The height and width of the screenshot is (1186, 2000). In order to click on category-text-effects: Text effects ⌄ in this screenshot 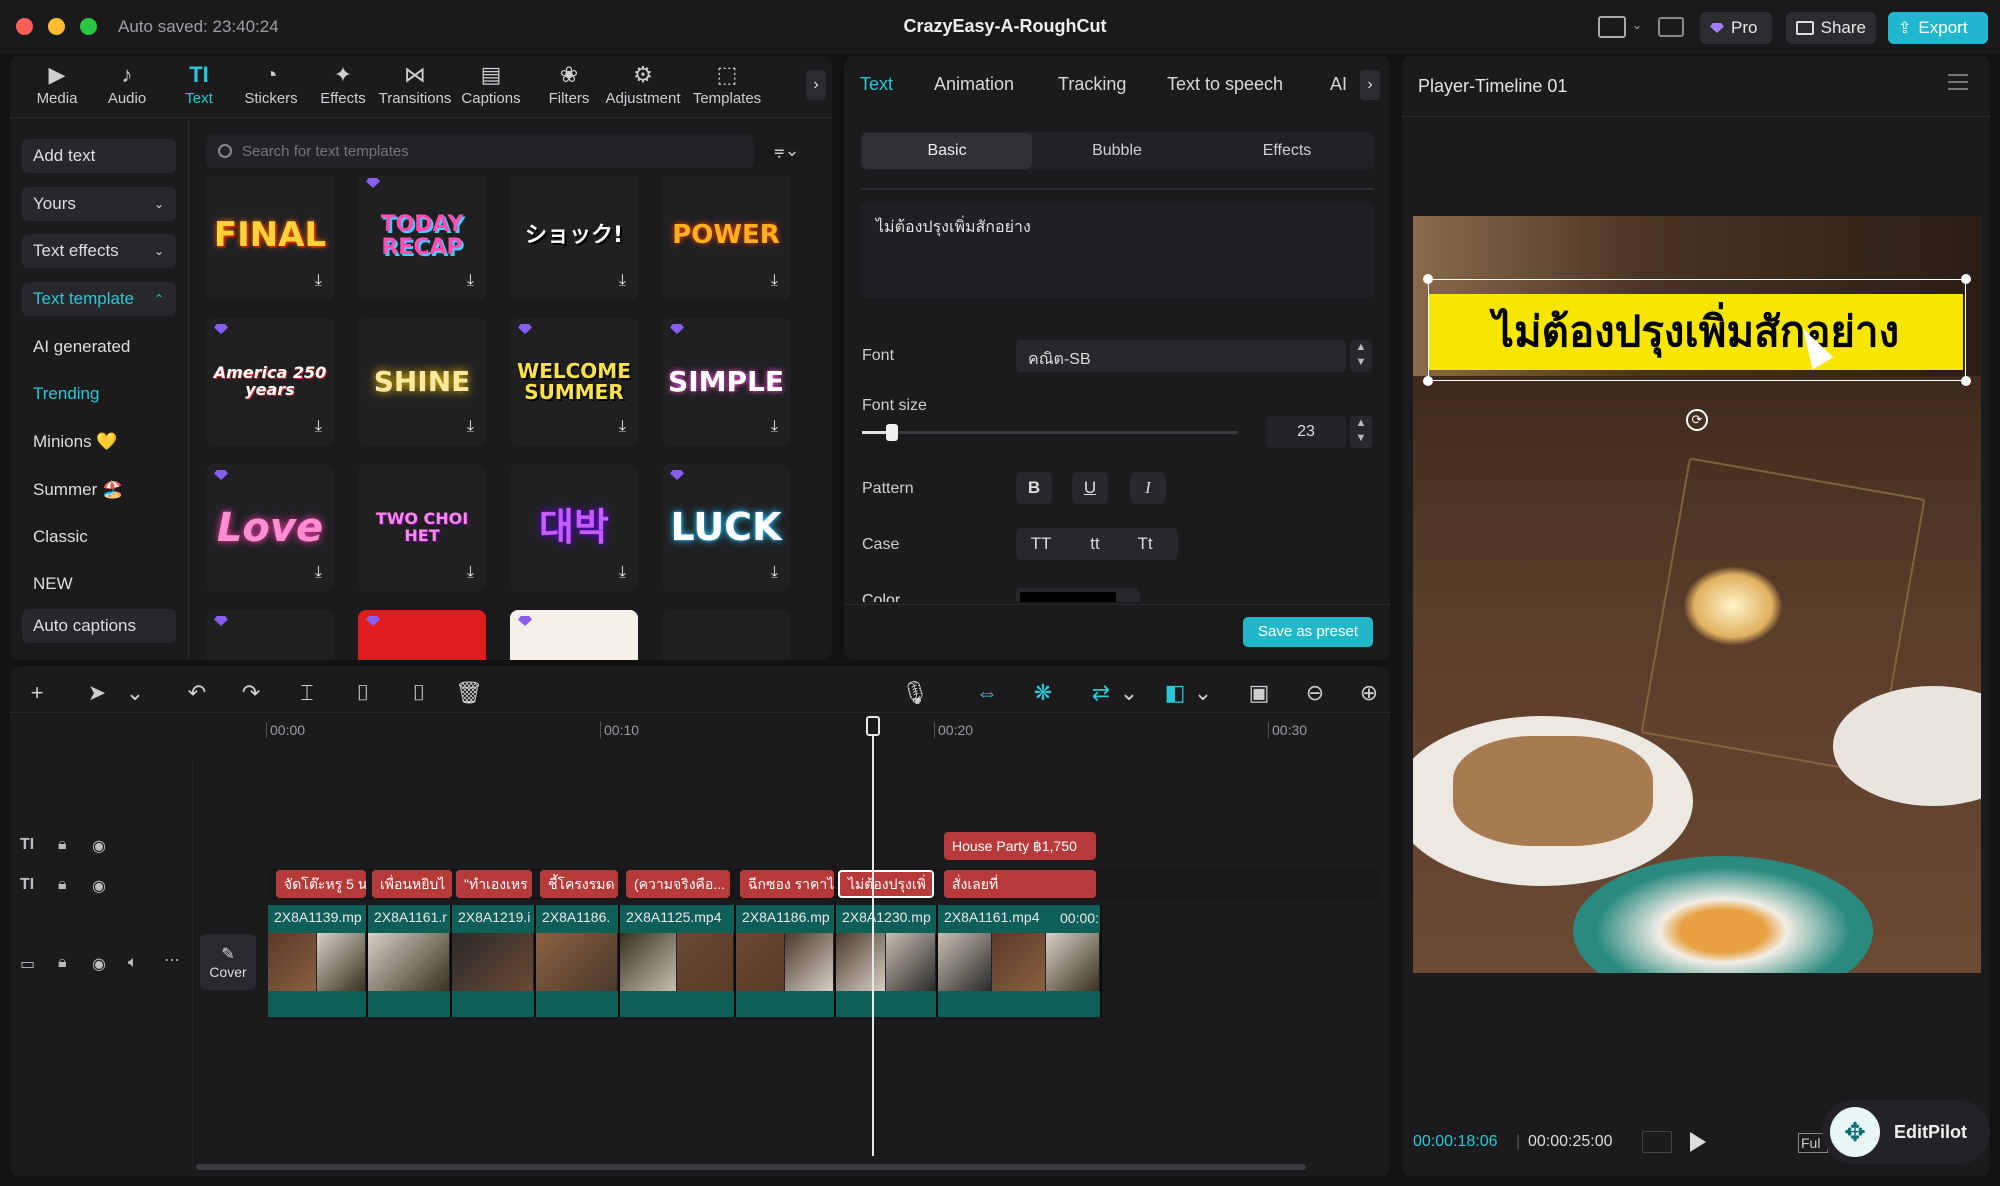, I will do `click(99, 251)`.